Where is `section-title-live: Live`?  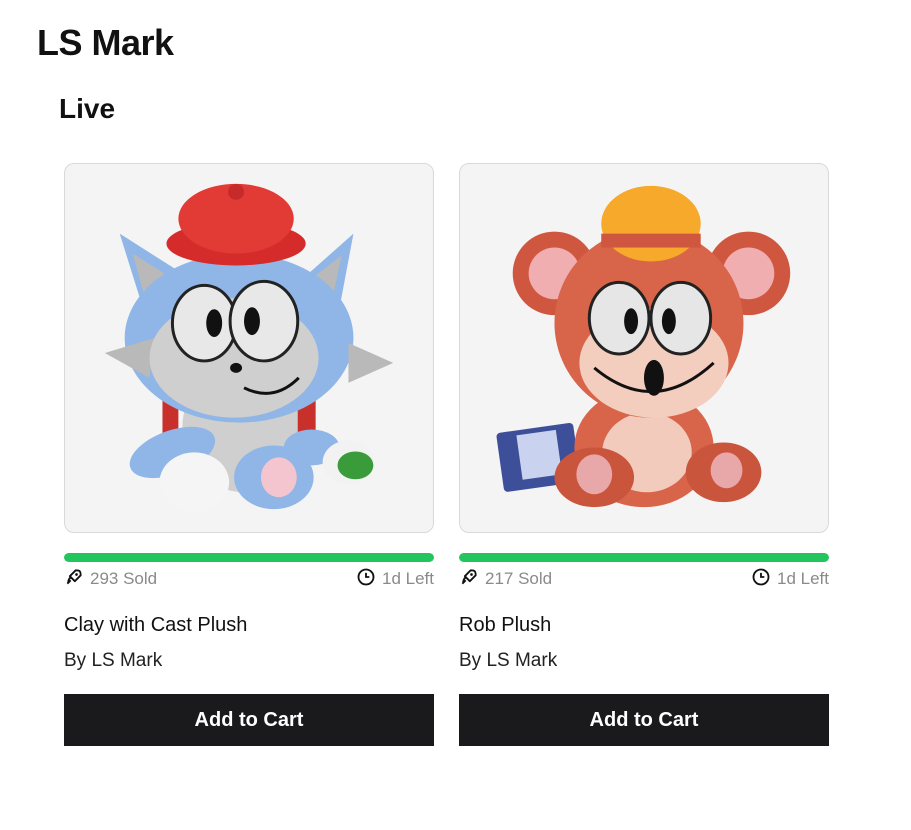
section-title-live: Live is located at coordinates (87, 108).